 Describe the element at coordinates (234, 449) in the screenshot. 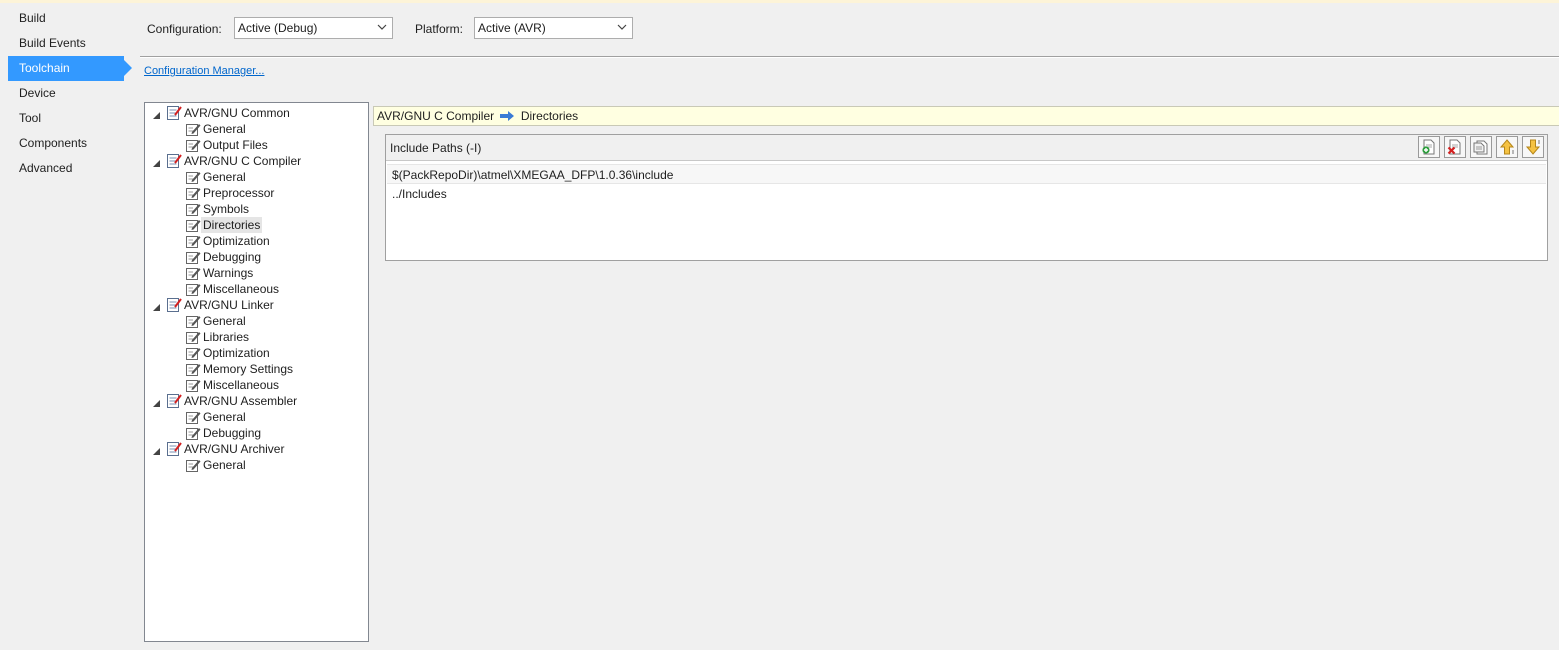

I see `tree-group-label: AVR/GNU Archiver` at that location.